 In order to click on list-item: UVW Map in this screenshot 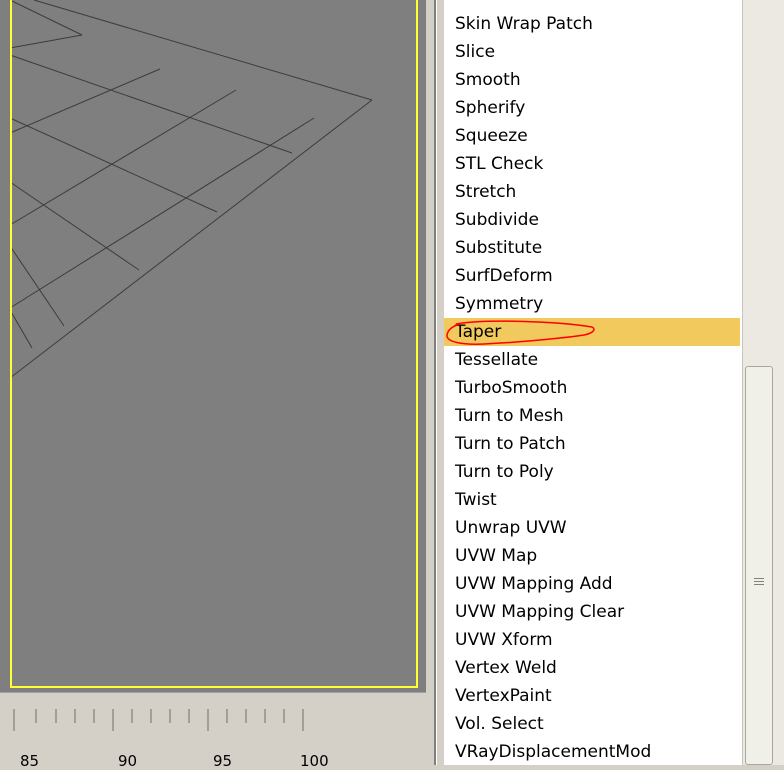, I will do `click(592, 556)`.